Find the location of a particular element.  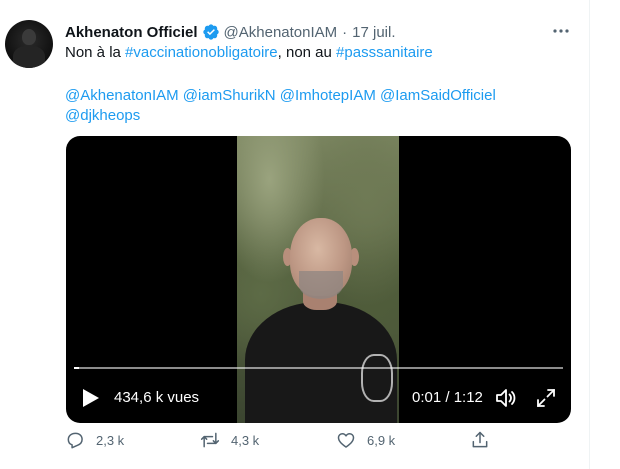

reply-count: 2,3 k is located at coordinates (110, 440).